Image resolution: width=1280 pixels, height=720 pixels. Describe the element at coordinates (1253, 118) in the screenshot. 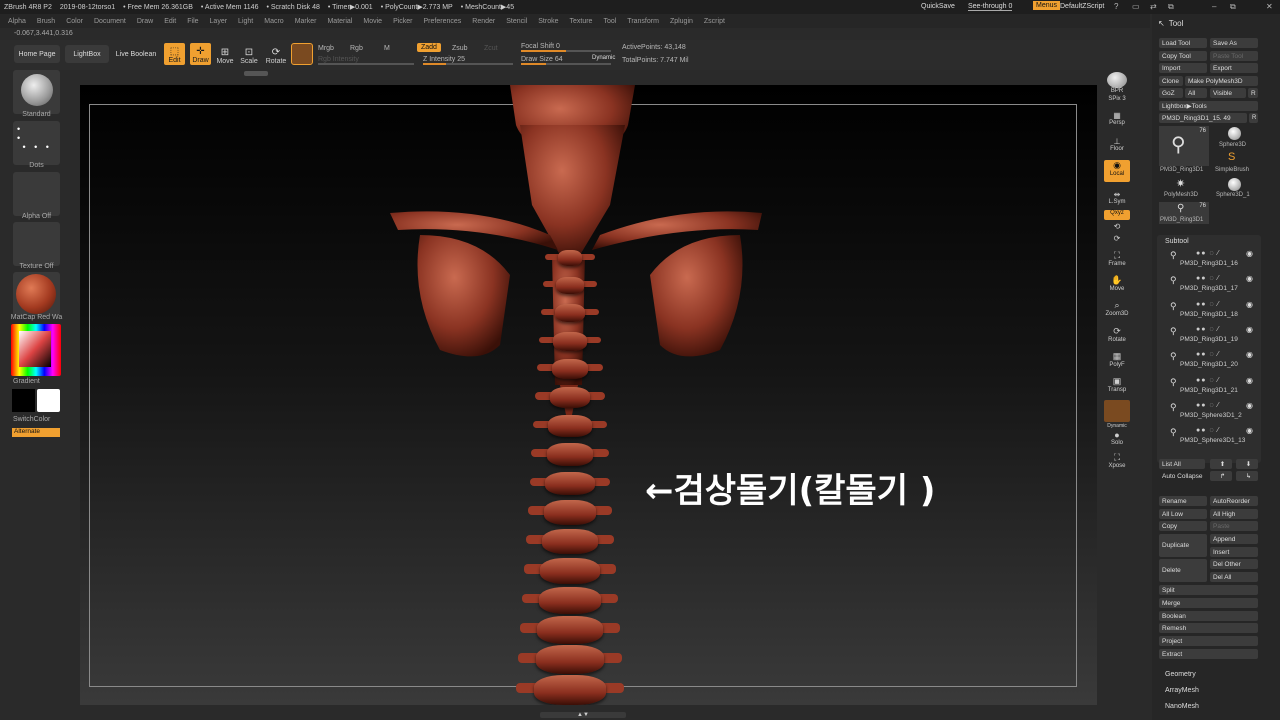

I see `current-tool-r-button: R` at that location.